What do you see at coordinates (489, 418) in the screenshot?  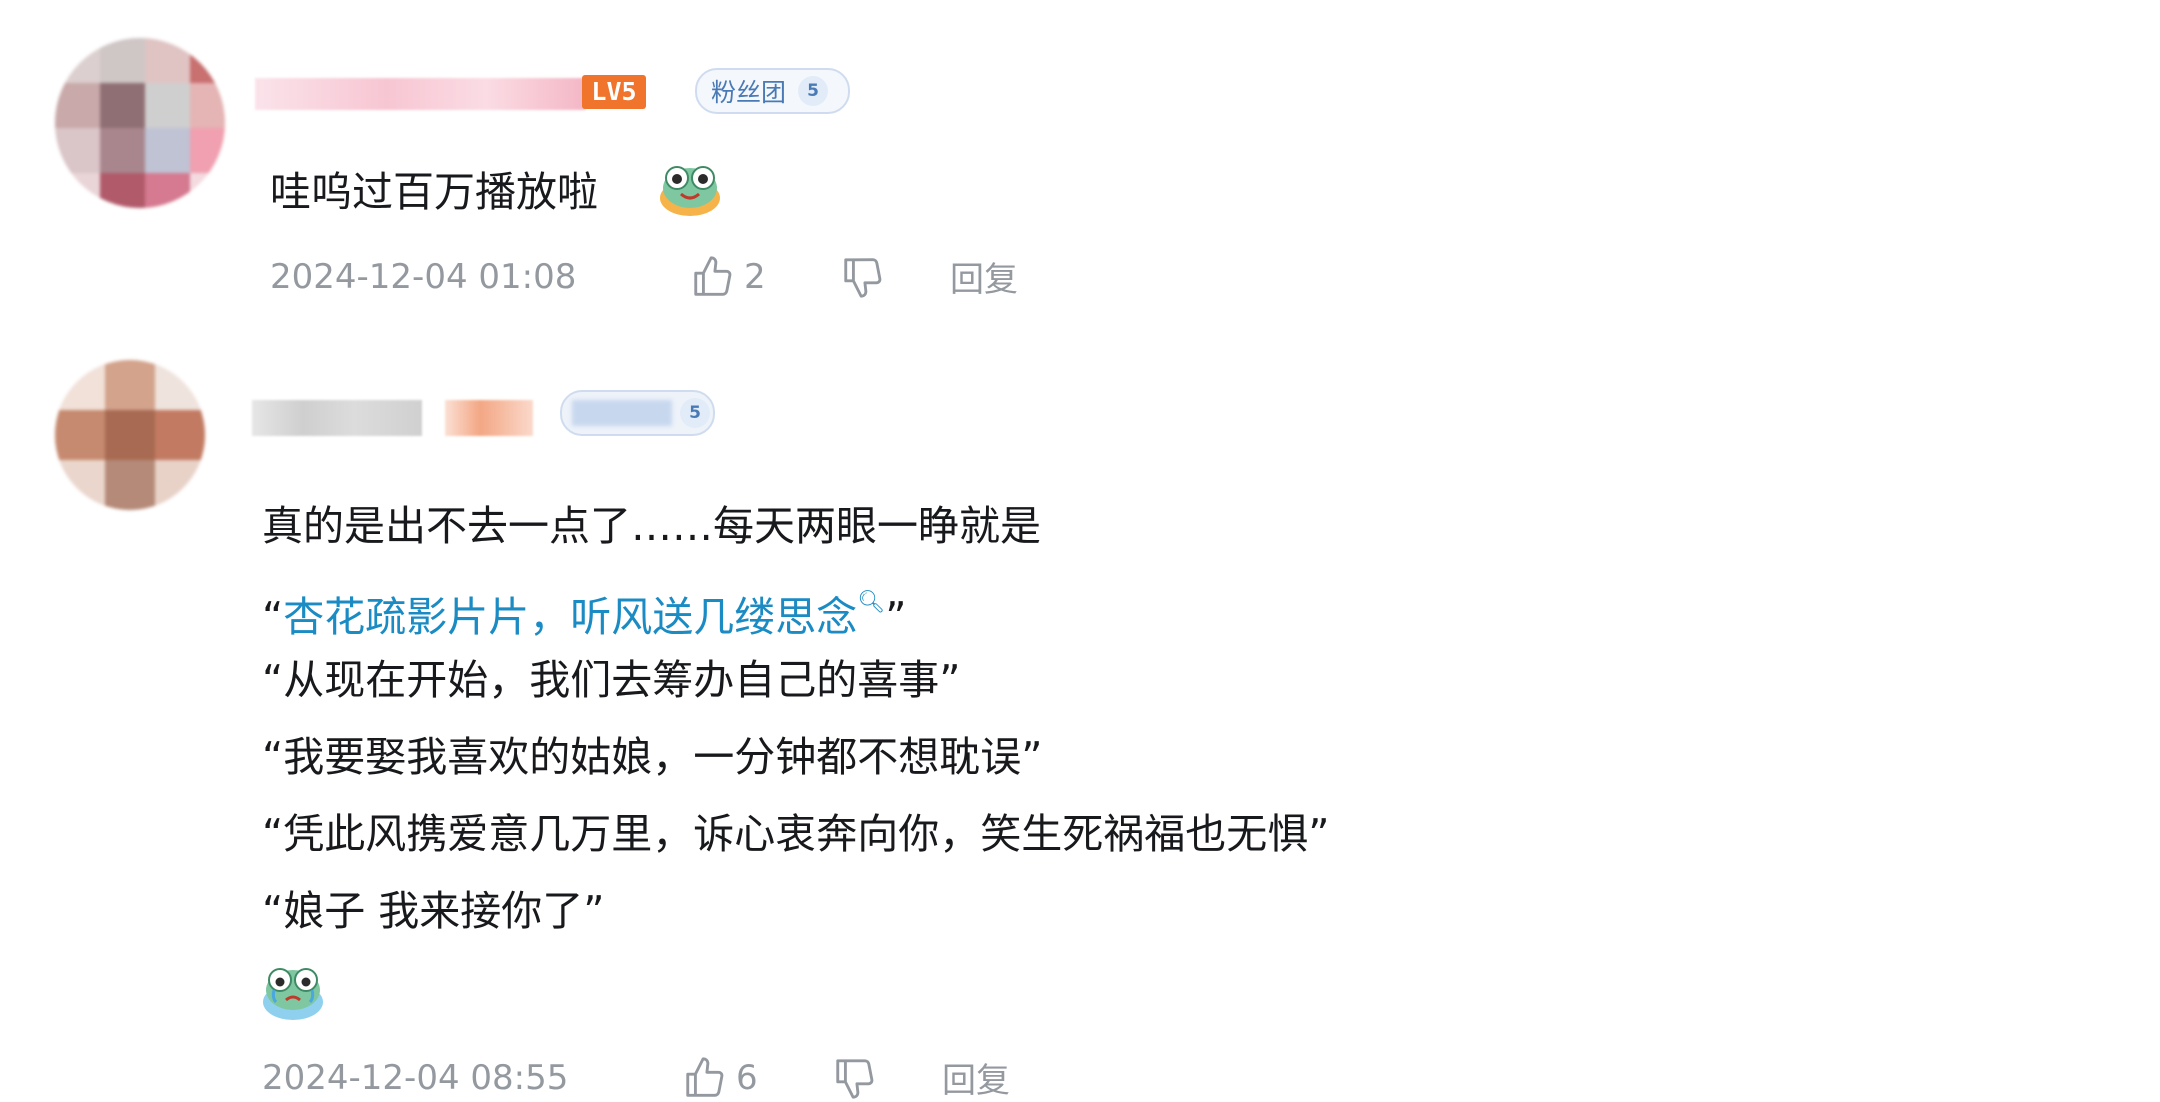 I see `user-tag` at bounding box center [489, 418].